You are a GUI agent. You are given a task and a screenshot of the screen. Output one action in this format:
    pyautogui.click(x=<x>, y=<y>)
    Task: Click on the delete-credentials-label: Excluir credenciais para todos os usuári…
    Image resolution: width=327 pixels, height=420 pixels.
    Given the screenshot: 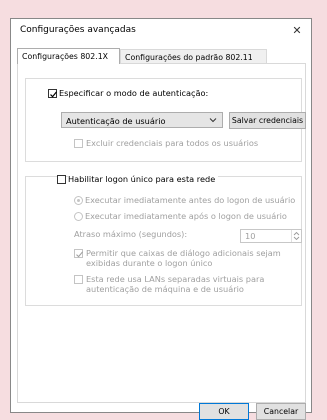 What is the action you would take?
    pyautogui.click(x=172, y=143)
    